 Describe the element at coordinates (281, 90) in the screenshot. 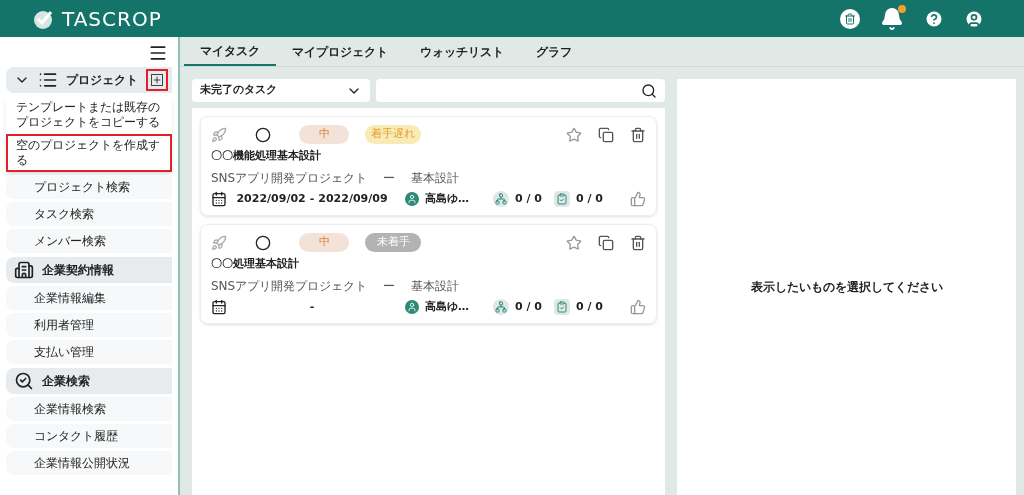

I see `filter-dropdown: 未完了のタスク` at that location.